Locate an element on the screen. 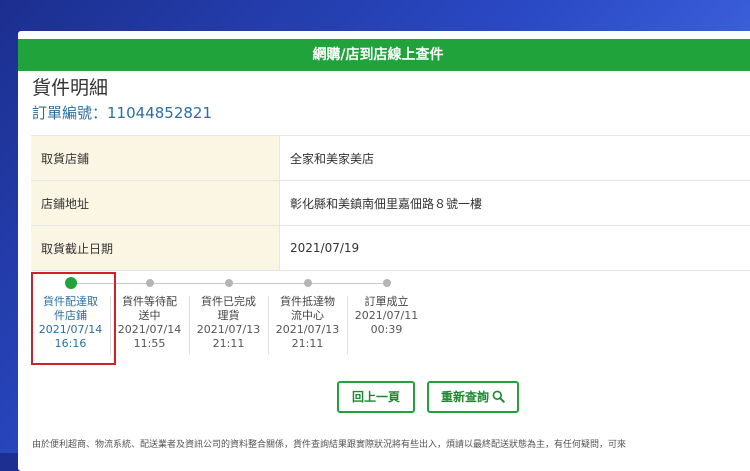 This screenshot has width=750, height=471. row-label-deadline: 取貨截止日期 is located at coordinates (155, 248).